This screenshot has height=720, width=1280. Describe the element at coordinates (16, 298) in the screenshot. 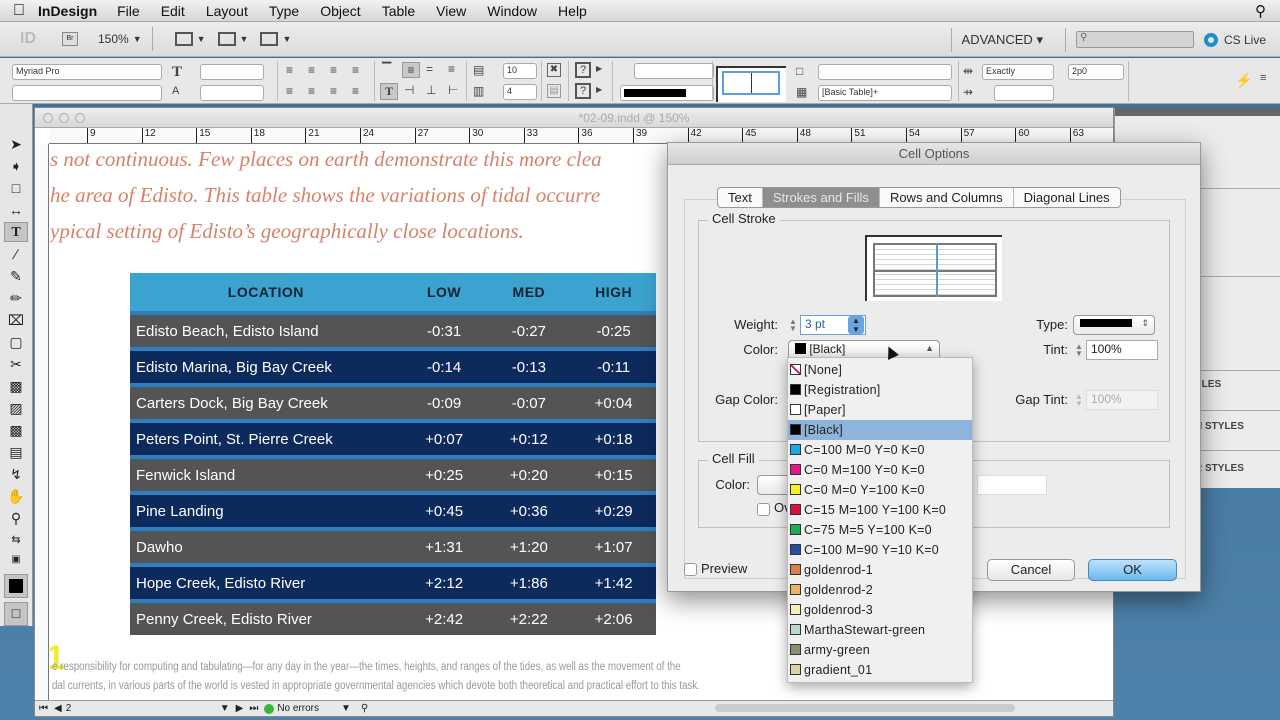

I see `pencil-tool-icon: ✏` at that location.